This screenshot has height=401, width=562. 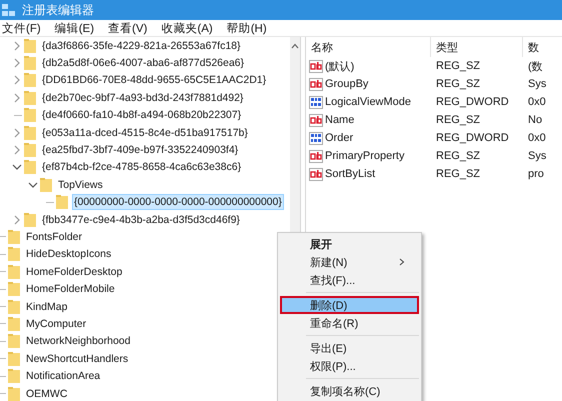 I want to click on column-header: 名称, so click(x=368, y=47).